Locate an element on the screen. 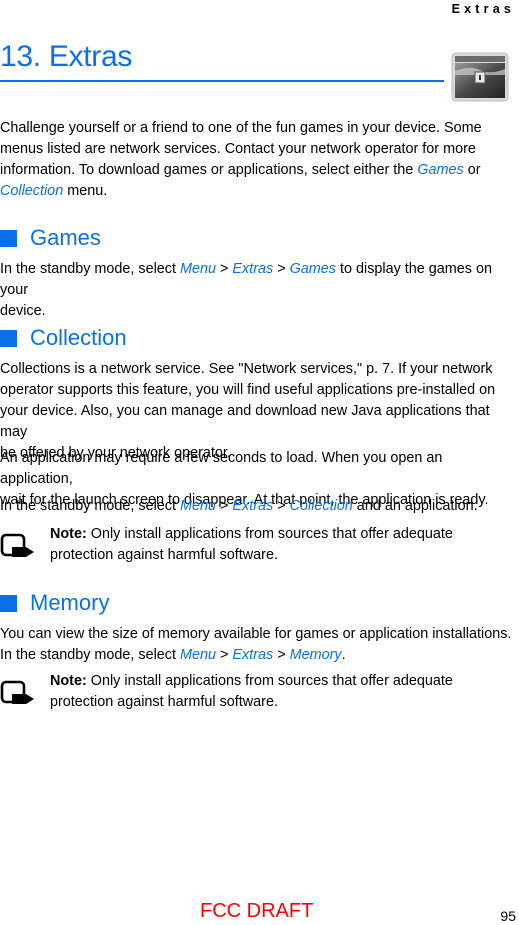 The width and height of the screenshot is (519, 925). collection-menu-link: Collection is located at coordinates (321, 506).